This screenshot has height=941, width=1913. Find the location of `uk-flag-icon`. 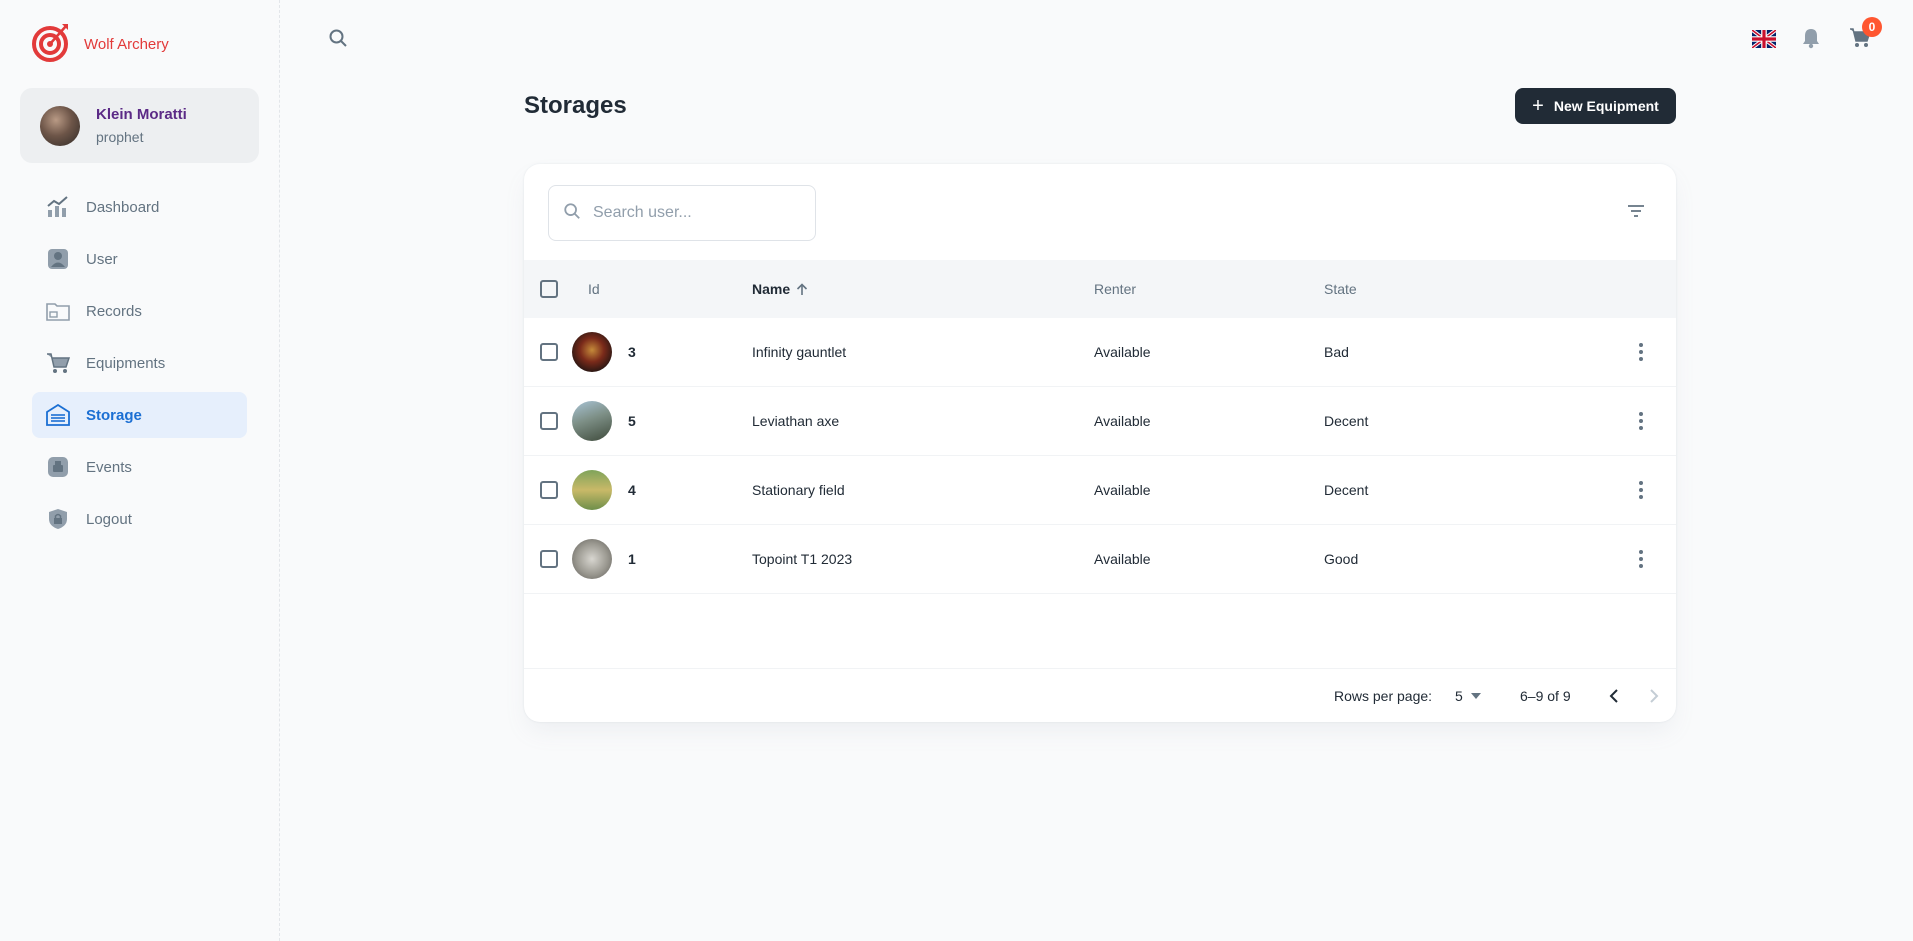

uk-flag-icon is located at coordinates (1764, 39).